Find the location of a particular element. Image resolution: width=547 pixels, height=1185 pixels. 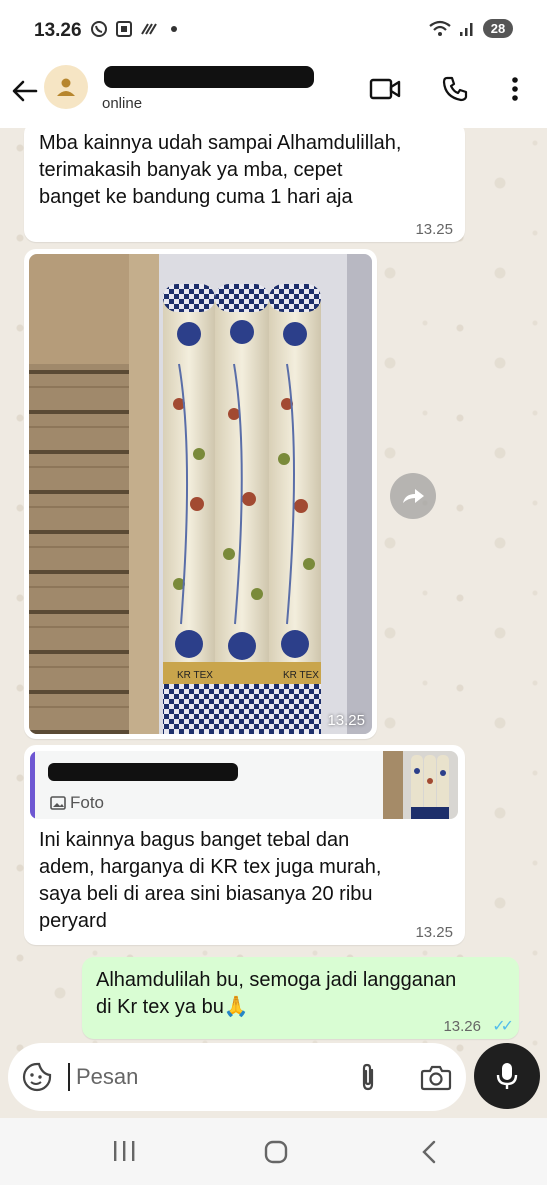

message-line: Mba kainnya udah sampai Alhamdulillah, is located at coordinates (220, 143).